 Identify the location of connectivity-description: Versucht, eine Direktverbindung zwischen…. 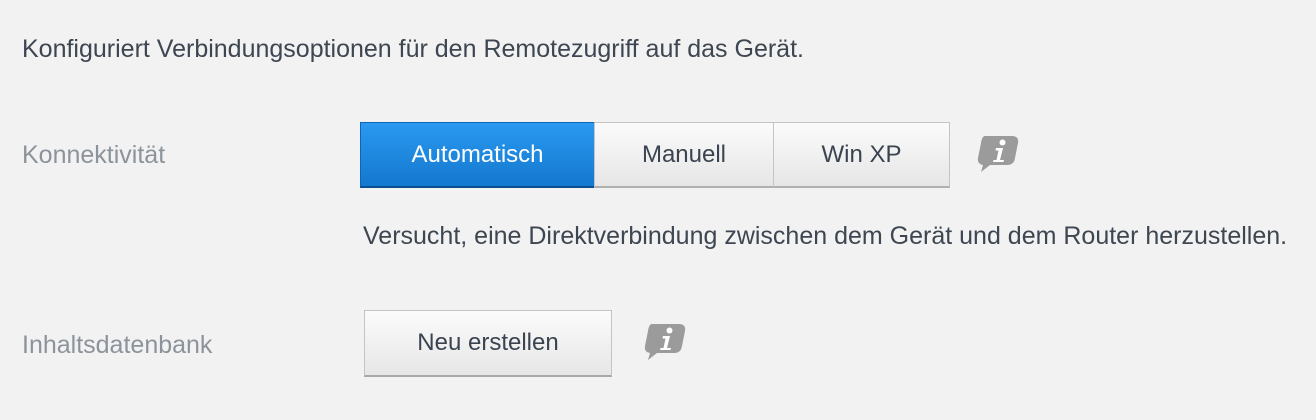
(825, 236).